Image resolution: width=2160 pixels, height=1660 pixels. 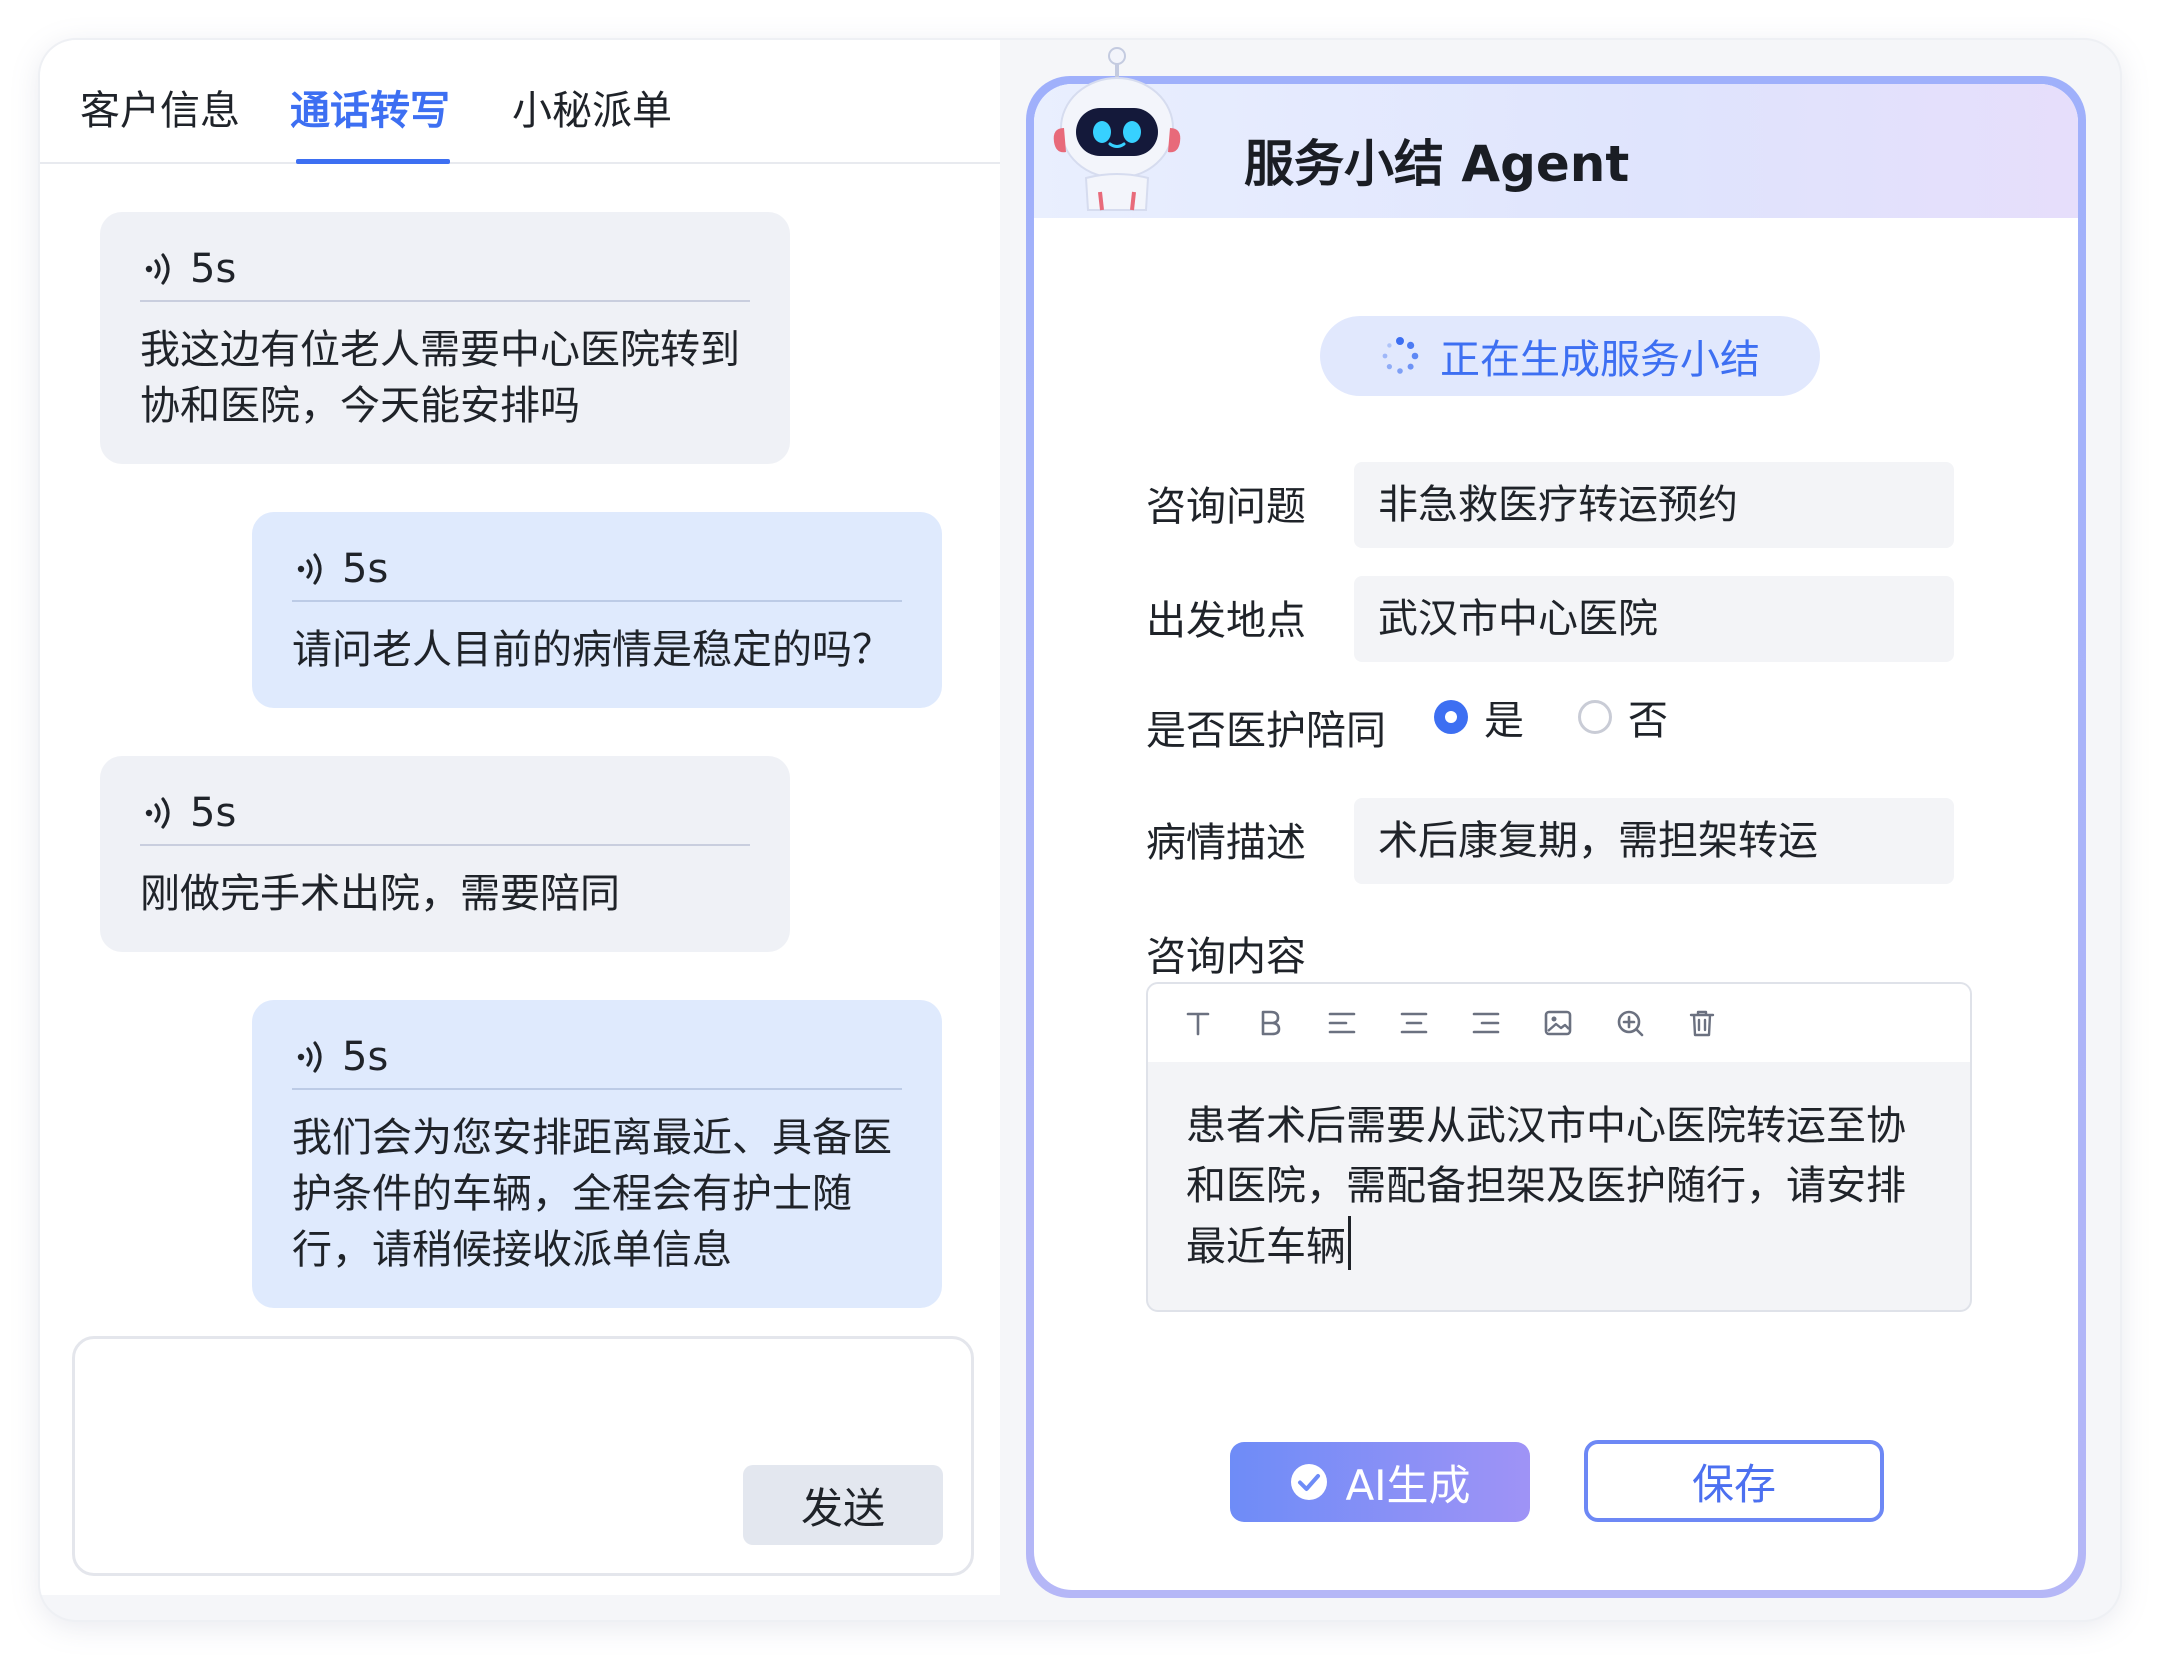 What do you see at coordinates (597, 610) in the screenshot?
I see `message-bubble-agent: 5s 请问老人目前的病情是稳定的吗？` at bounding box center [597, 610].